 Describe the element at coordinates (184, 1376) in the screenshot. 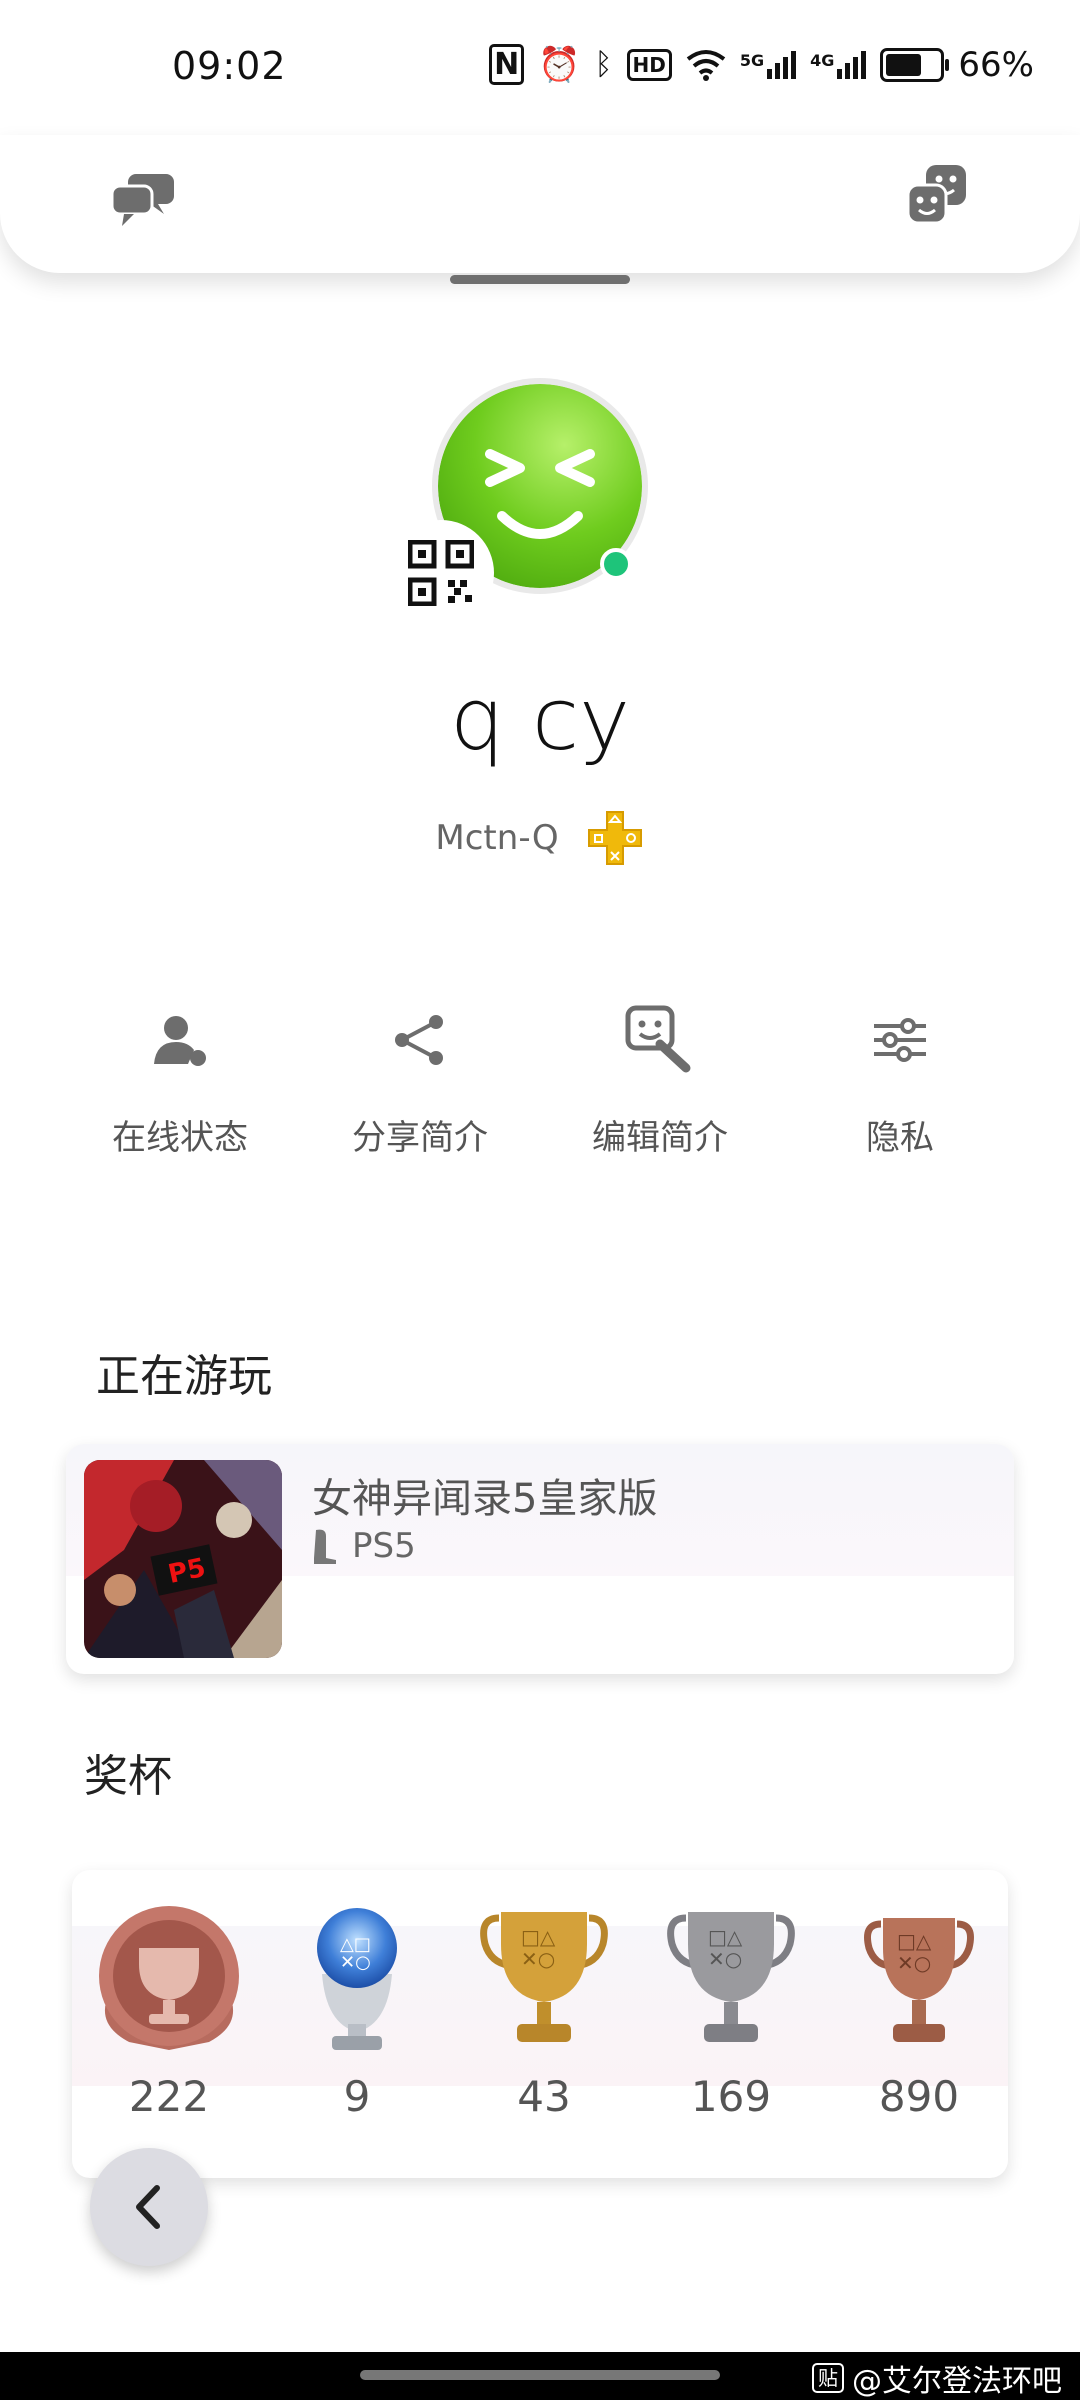

I see `now-playing-title: 正在游玩` at that location.